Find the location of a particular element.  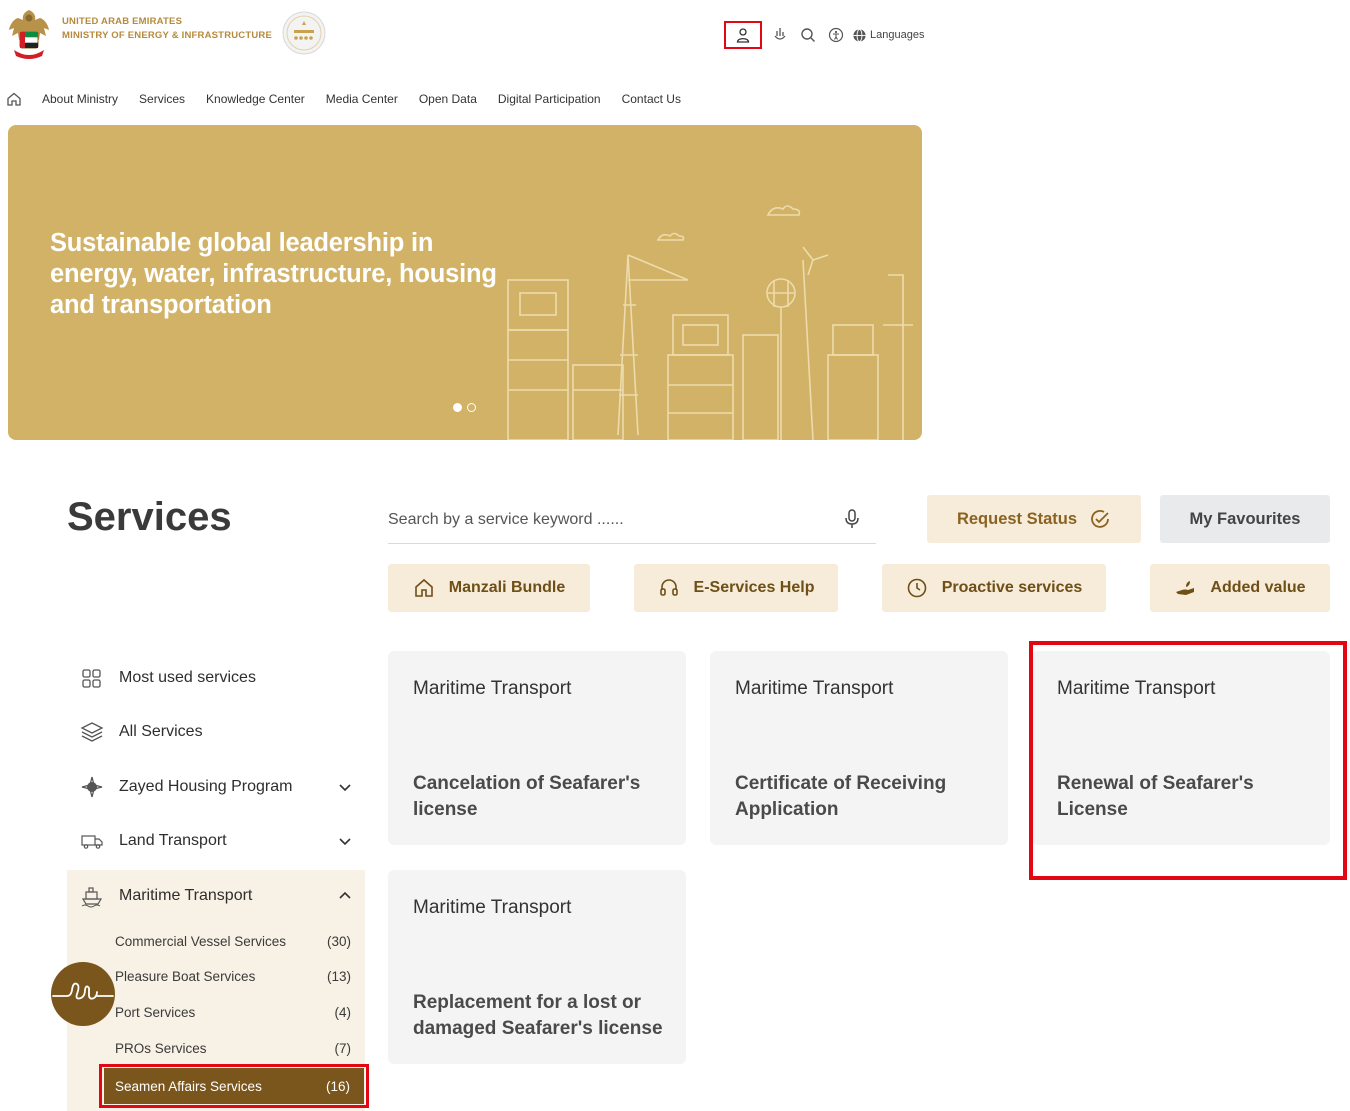

sub-item-label: Port Services is located at coordinates (155, 1012).